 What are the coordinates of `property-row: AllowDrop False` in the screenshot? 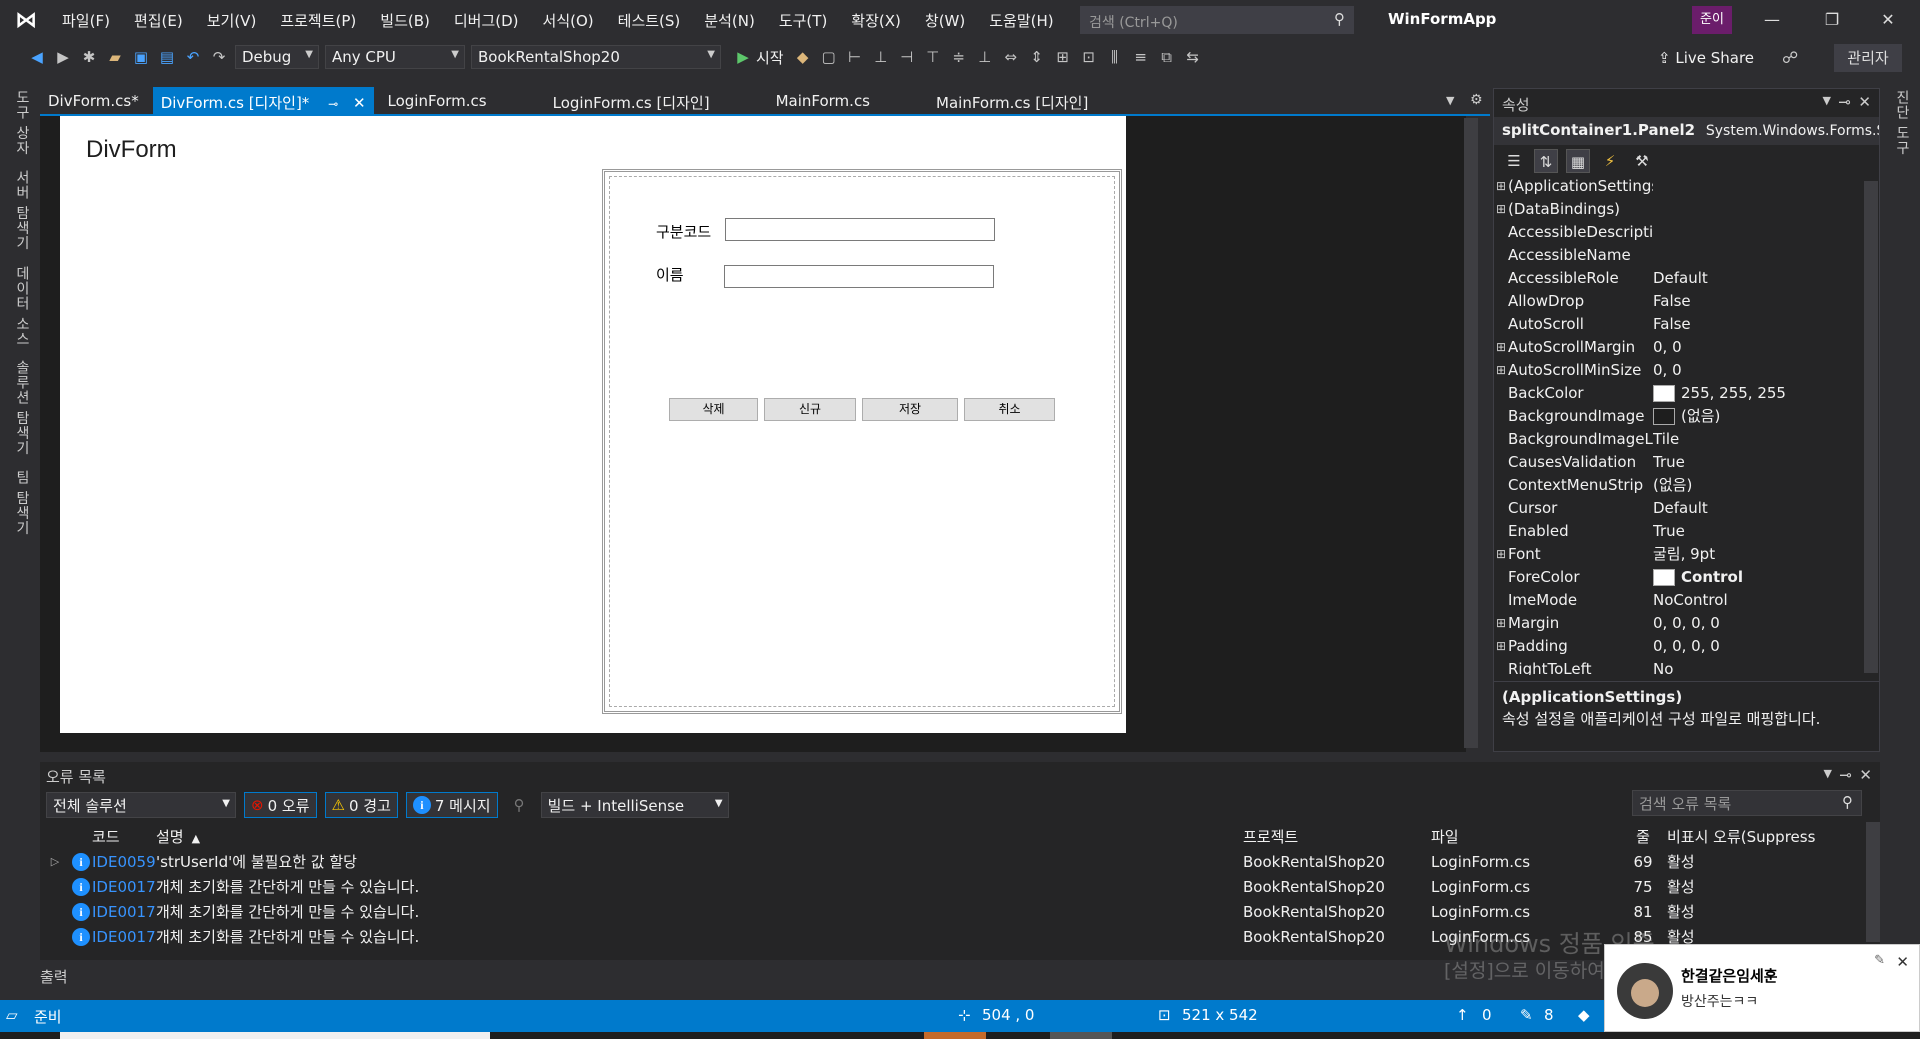 It's located at (1678, 301).